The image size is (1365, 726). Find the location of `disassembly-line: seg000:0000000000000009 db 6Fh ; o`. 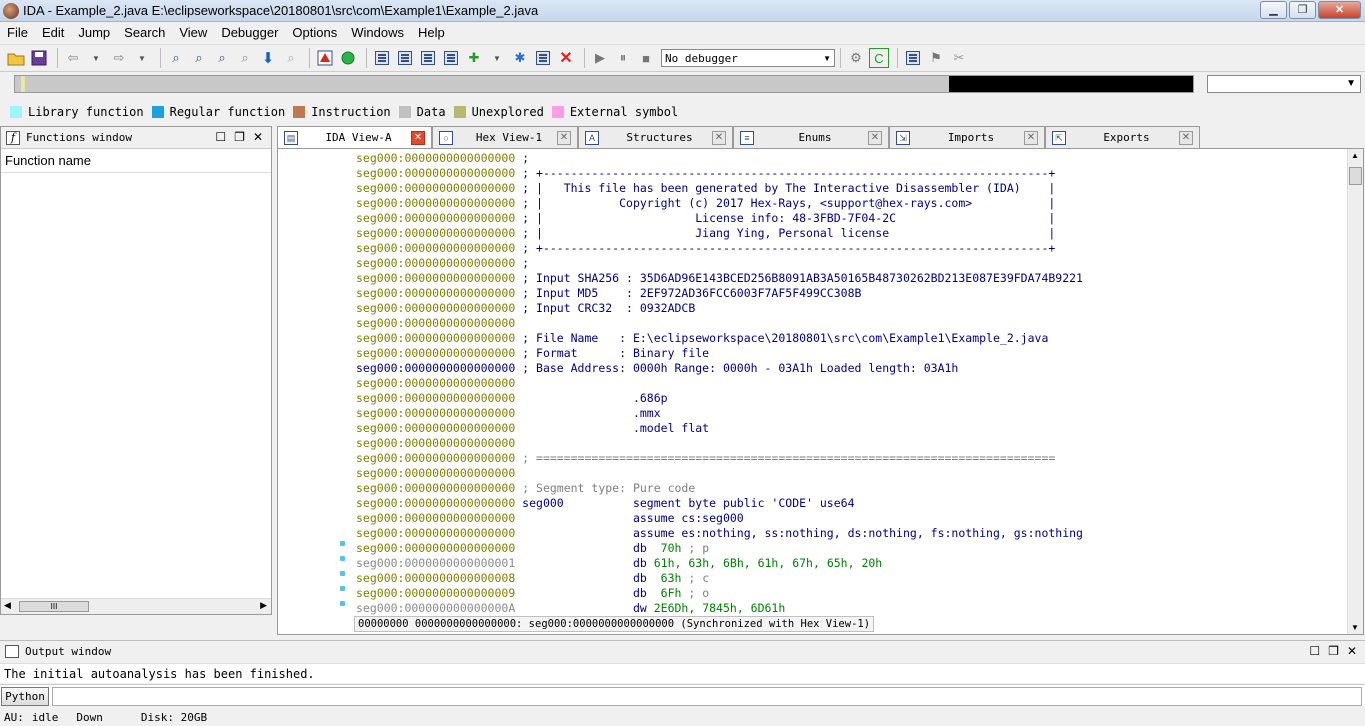

disassembly-line: seg000:0000000000000009 db 6Fh ; o is located at coordinates (851, 593).